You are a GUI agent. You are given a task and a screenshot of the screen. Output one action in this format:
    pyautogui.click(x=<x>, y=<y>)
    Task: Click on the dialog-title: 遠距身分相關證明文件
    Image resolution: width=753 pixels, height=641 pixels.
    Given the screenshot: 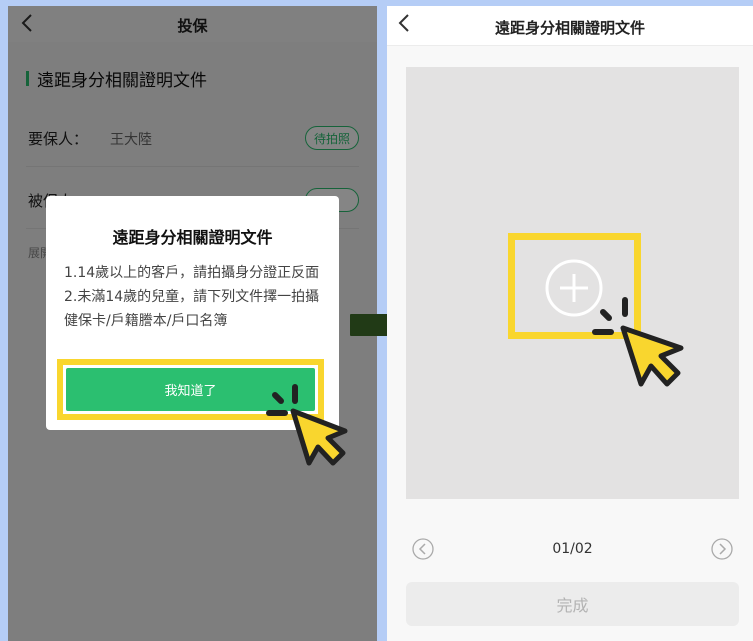 What is the action you would take?
    pyautogui.click(x=192, y=237)
    